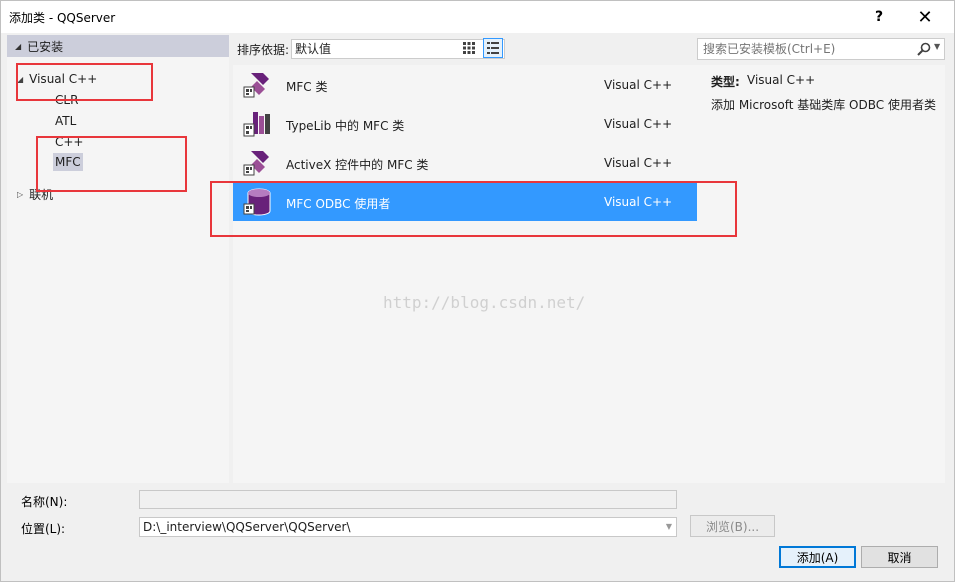 The height and width of the screenshot is (582, 955). Describe the element at coordinates (307, 87) in the screenshot. I see `template-name: MFC 类` at that location.